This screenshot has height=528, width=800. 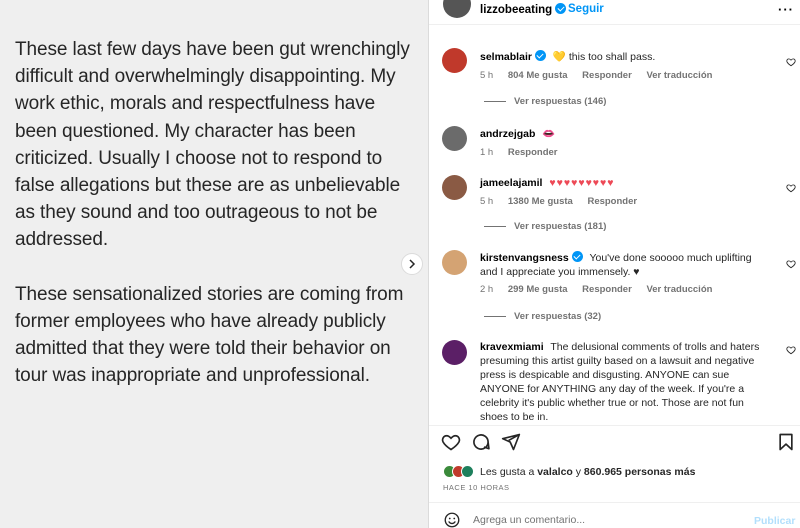 I want to click on next-slide-button, so click(x=412, y=264).